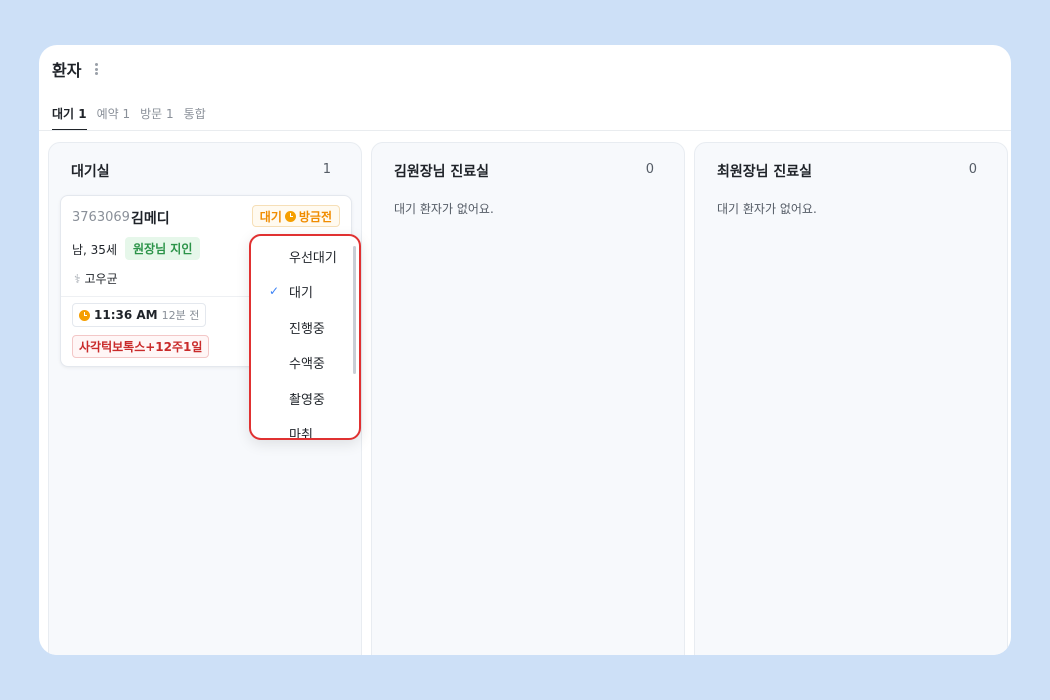 The width and height of the screenshot is (1050, 700). What do you see at coordinates (313, 258) in the screenshot?
I see `option-label: 우선대기` at bounding box center [313, 258].